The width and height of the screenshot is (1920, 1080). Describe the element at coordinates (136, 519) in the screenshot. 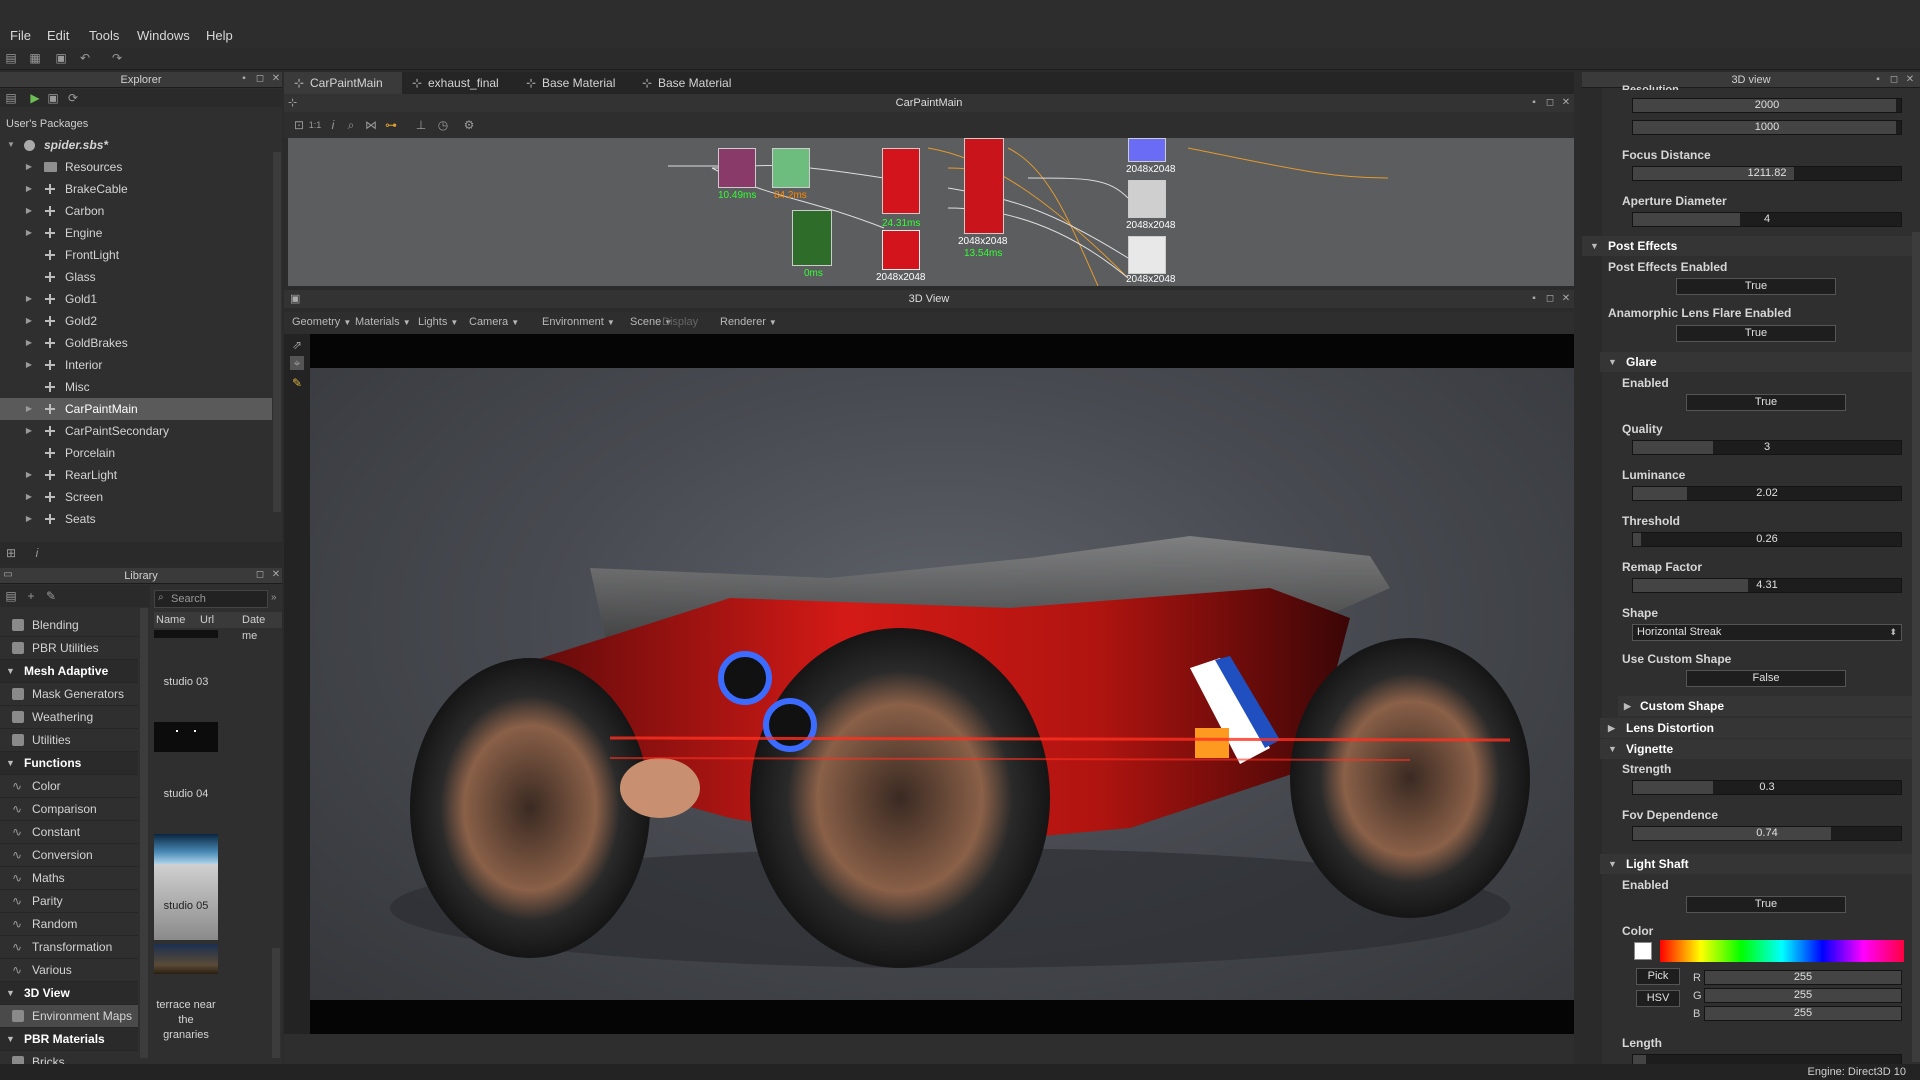

I see `tree-item-seats: ▶ Seats` at that location.